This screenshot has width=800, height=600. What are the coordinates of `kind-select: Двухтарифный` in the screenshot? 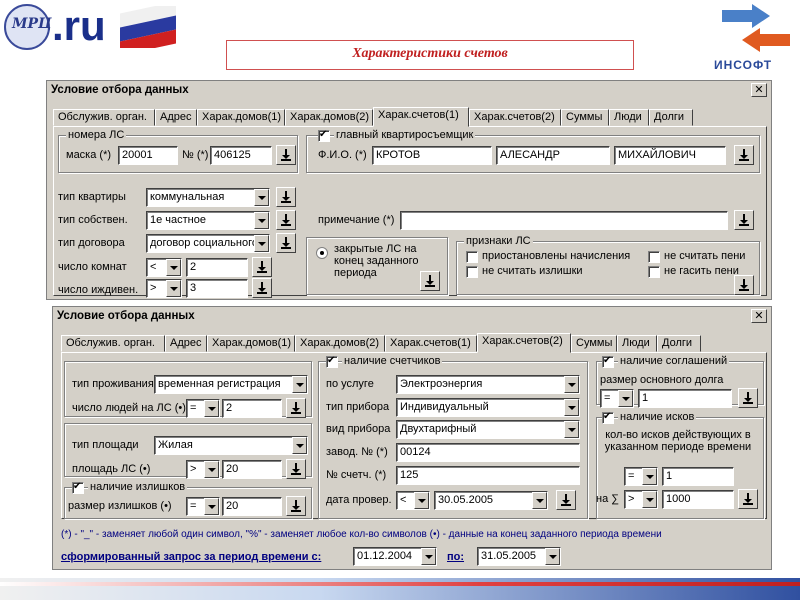 It's located at (488, 429).